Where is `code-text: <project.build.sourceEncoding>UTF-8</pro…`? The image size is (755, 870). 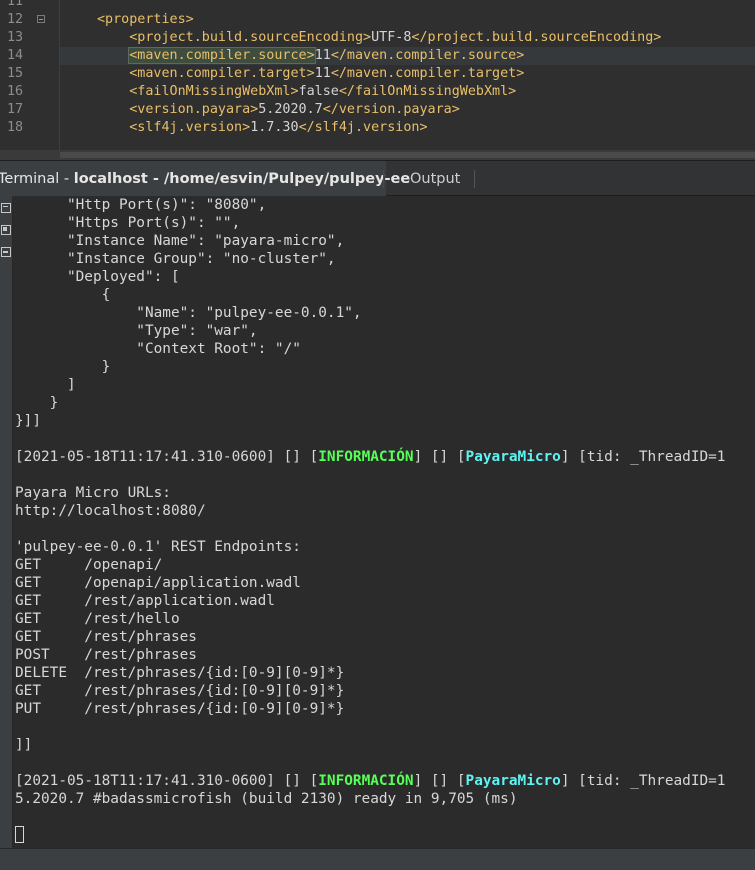
code-text: <project.build.sourceEncoding>UTF-8</pro… is located at coordinates (395, 37).